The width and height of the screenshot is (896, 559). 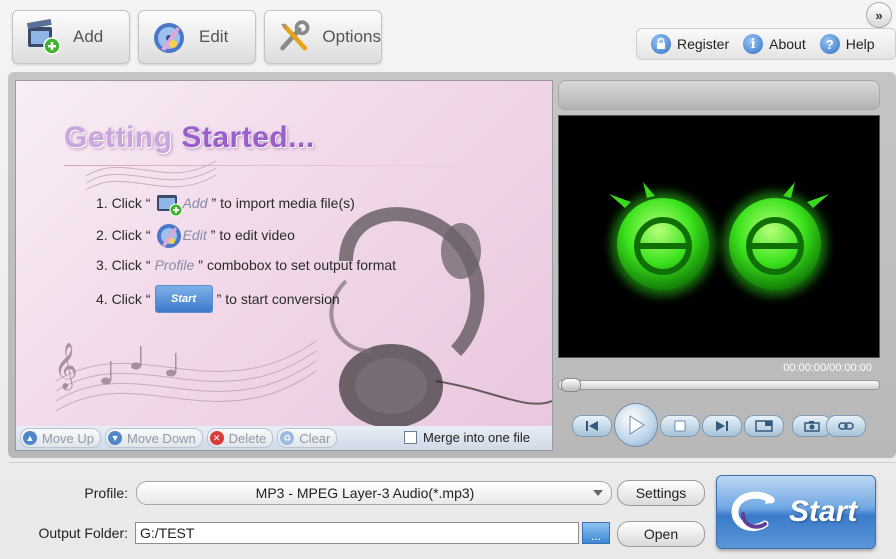 I want to click on step-4: 4. Click “ Start ” to start conversion, so click(x=218, y=299).